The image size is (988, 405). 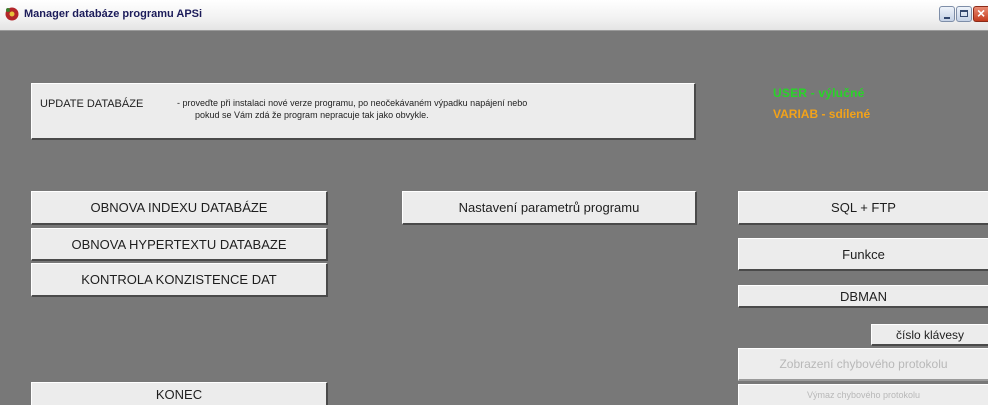 What do you see at coordinates (822, 114) in the screenshot?
I see `legend-variab: VARIAB - sdílené` at bounding box center [822, 114].